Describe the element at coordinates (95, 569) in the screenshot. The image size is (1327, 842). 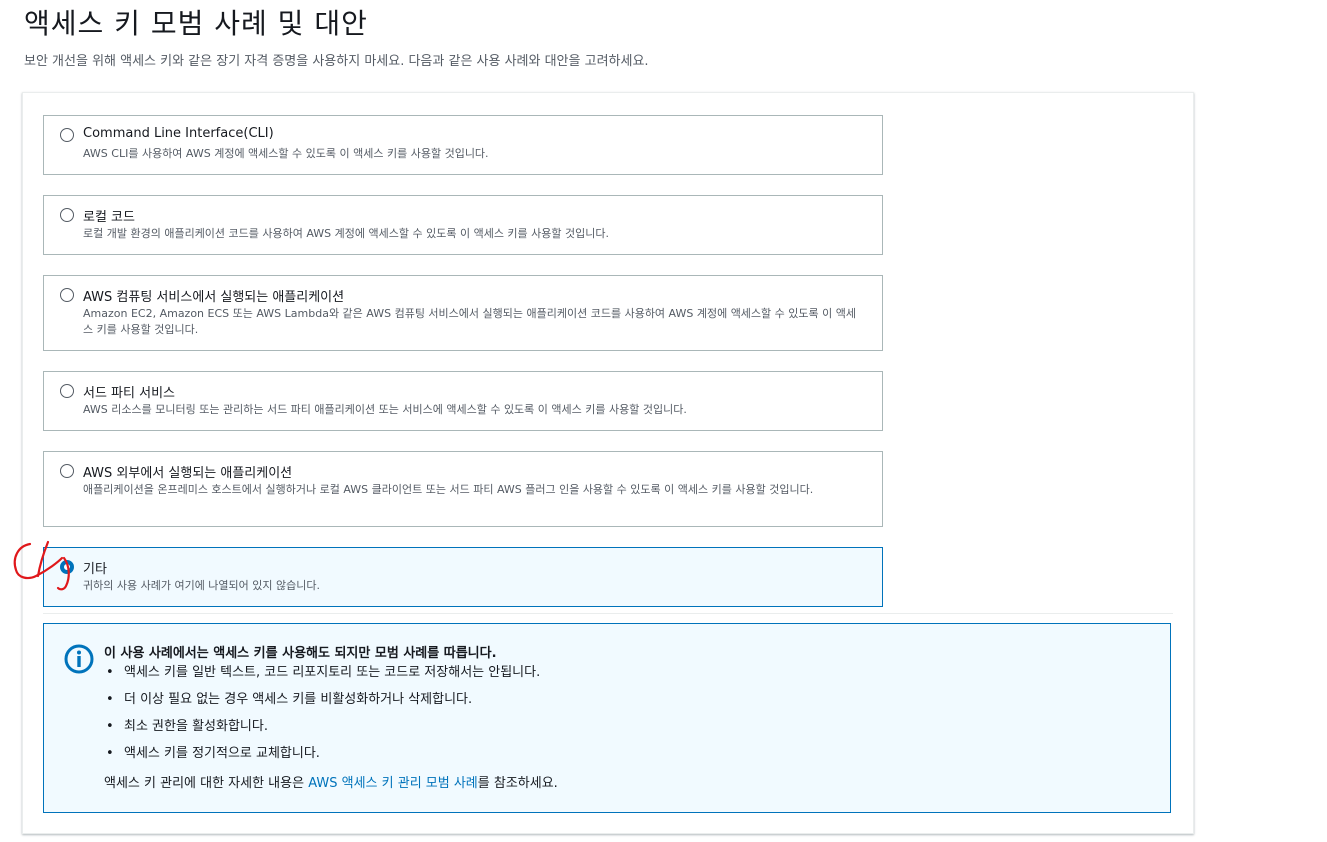
I see `option-label: 기타` at that location.